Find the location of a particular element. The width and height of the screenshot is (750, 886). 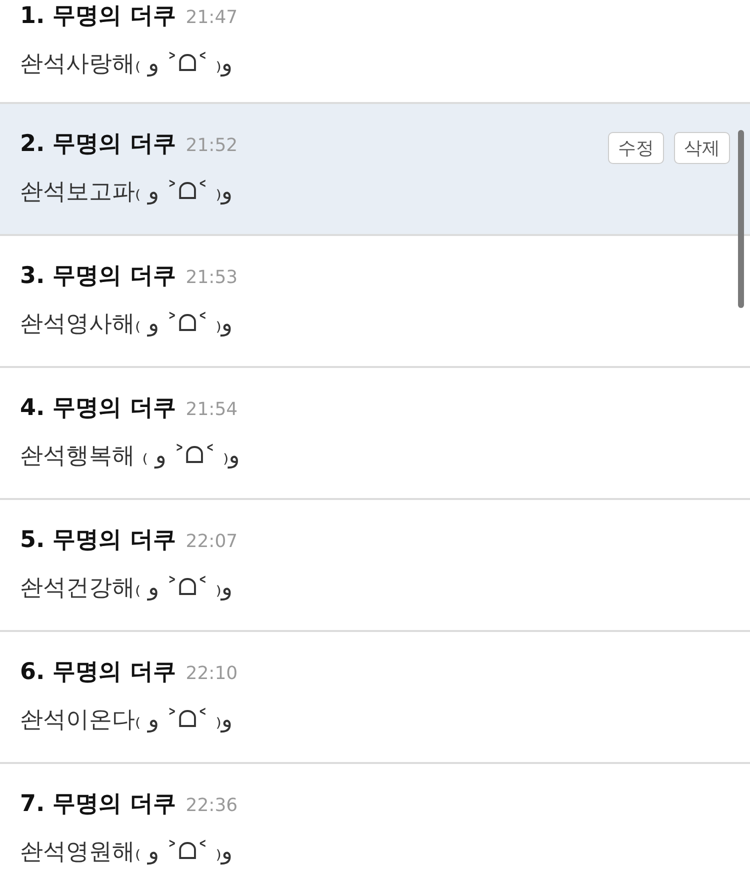

comment-time: 21:54 is located at coordinates (212, 409).